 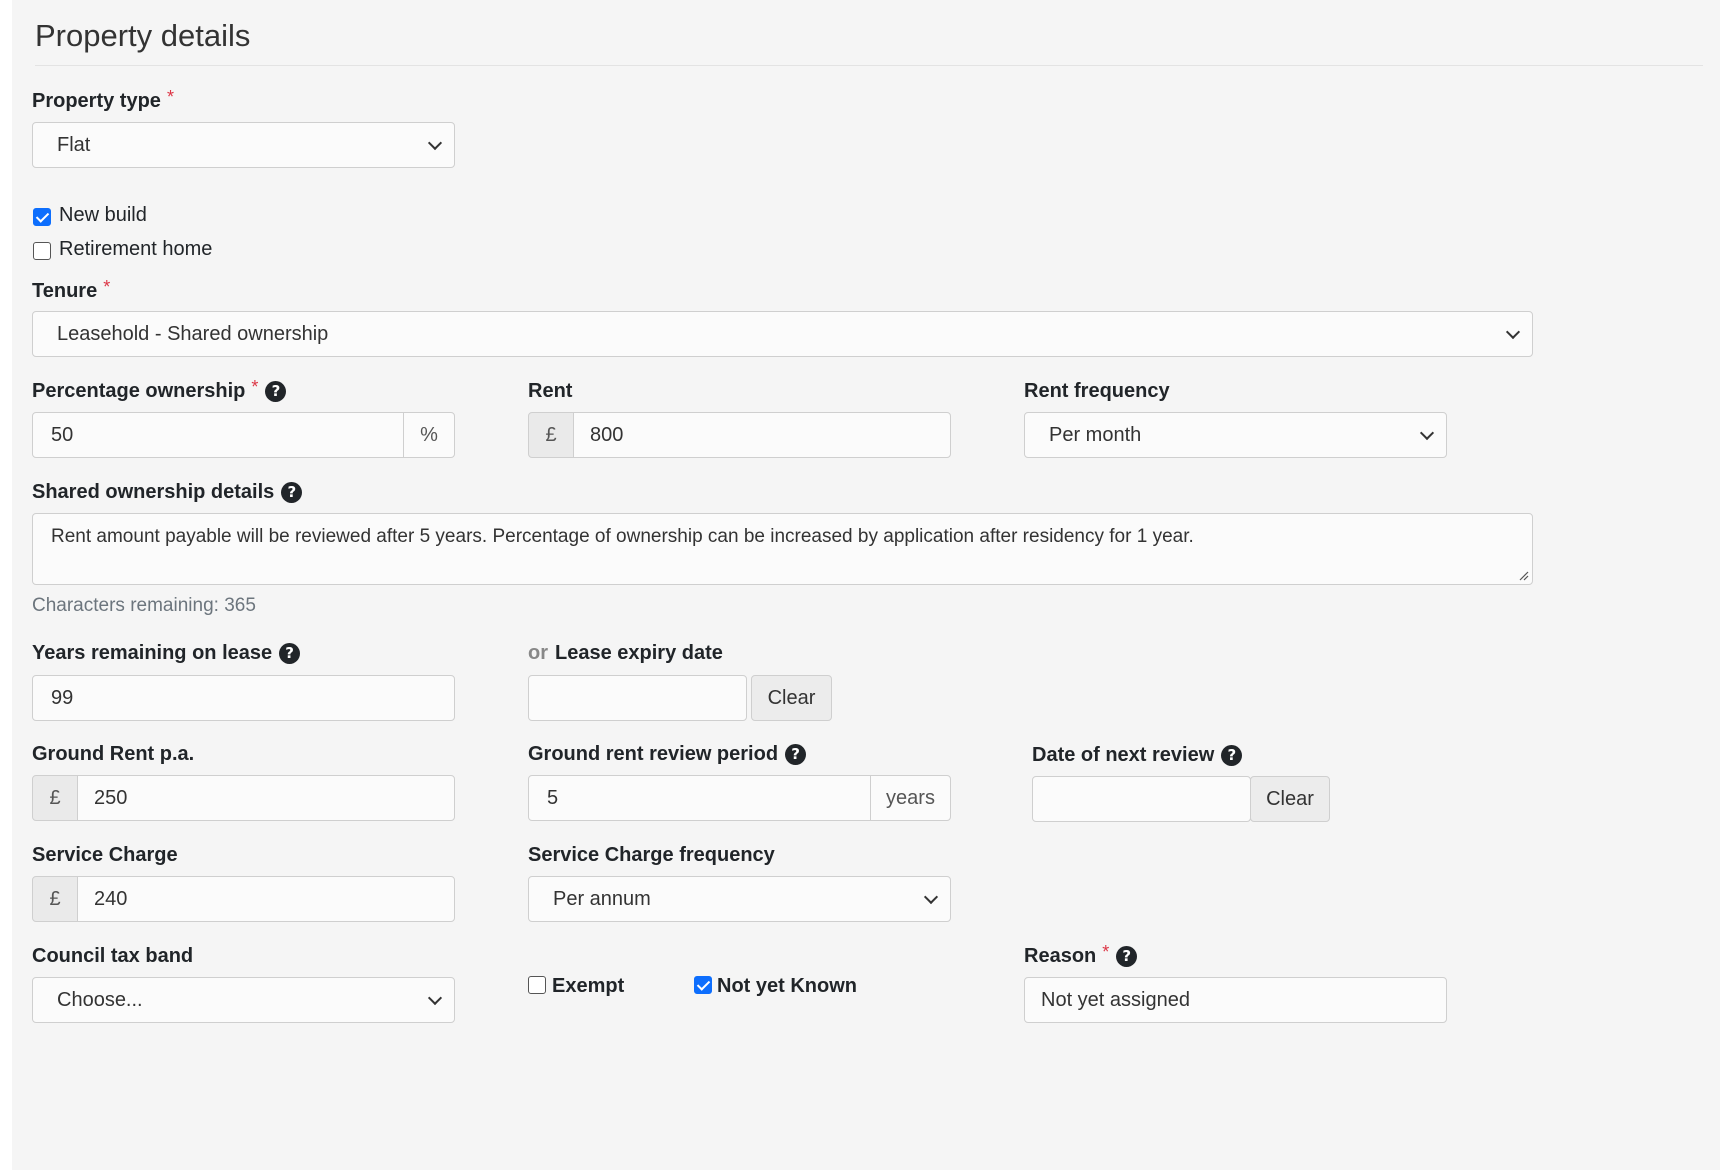 I want to click on characters-remaining: Characters remaining: 365, so click(x=144, y=605).